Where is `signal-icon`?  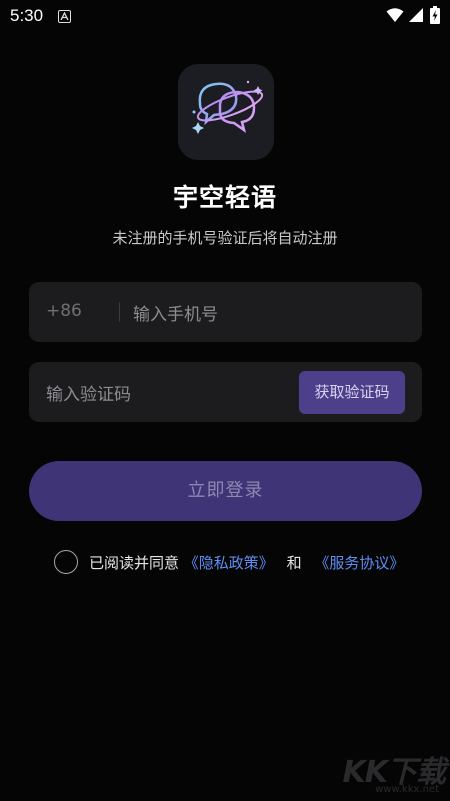
signal-icon is located at coordinates (416, 15).